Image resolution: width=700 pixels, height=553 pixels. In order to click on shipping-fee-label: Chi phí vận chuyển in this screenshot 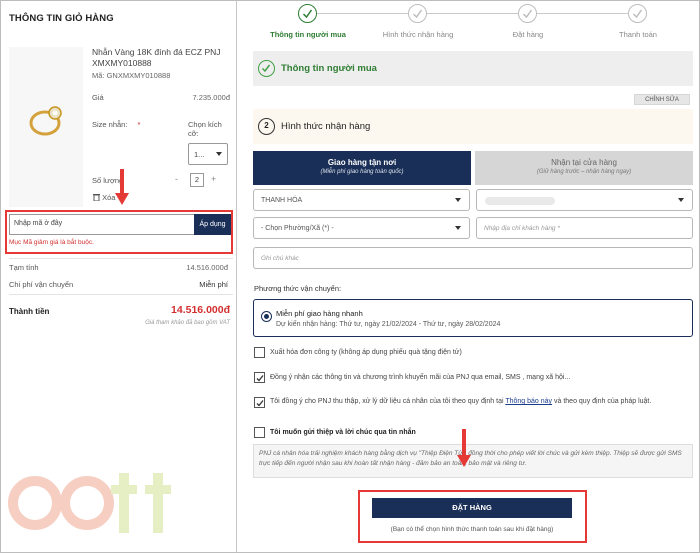, I will do `click(41, 284)`.